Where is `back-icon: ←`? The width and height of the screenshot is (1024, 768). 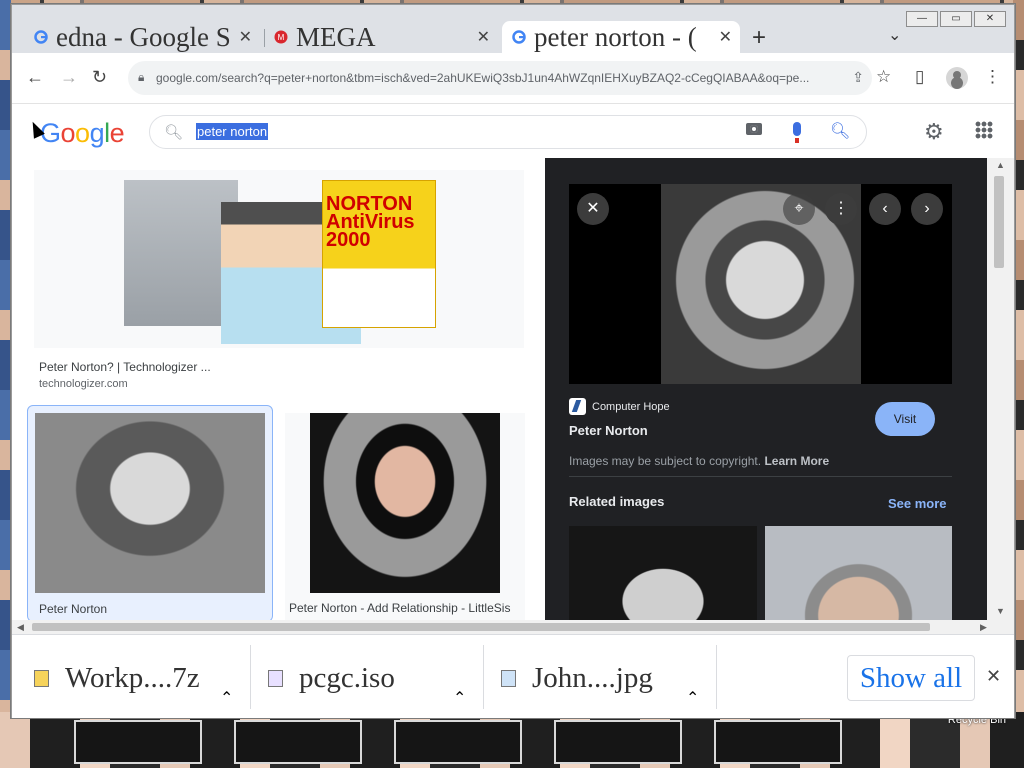 back-icon: ← is located at coordinates (35, 77).